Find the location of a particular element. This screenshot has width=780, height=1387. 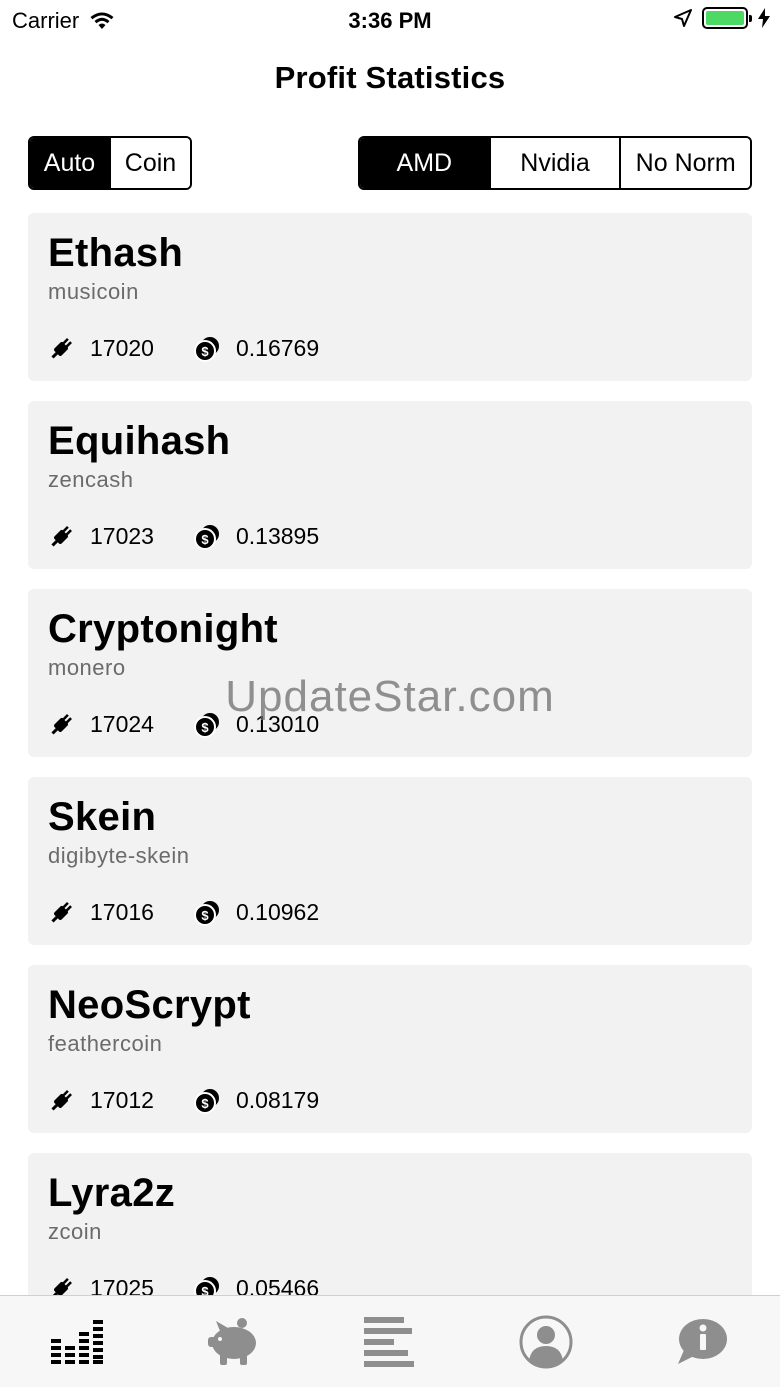

power-stat: 17023 is located at coordinates (101, 536).